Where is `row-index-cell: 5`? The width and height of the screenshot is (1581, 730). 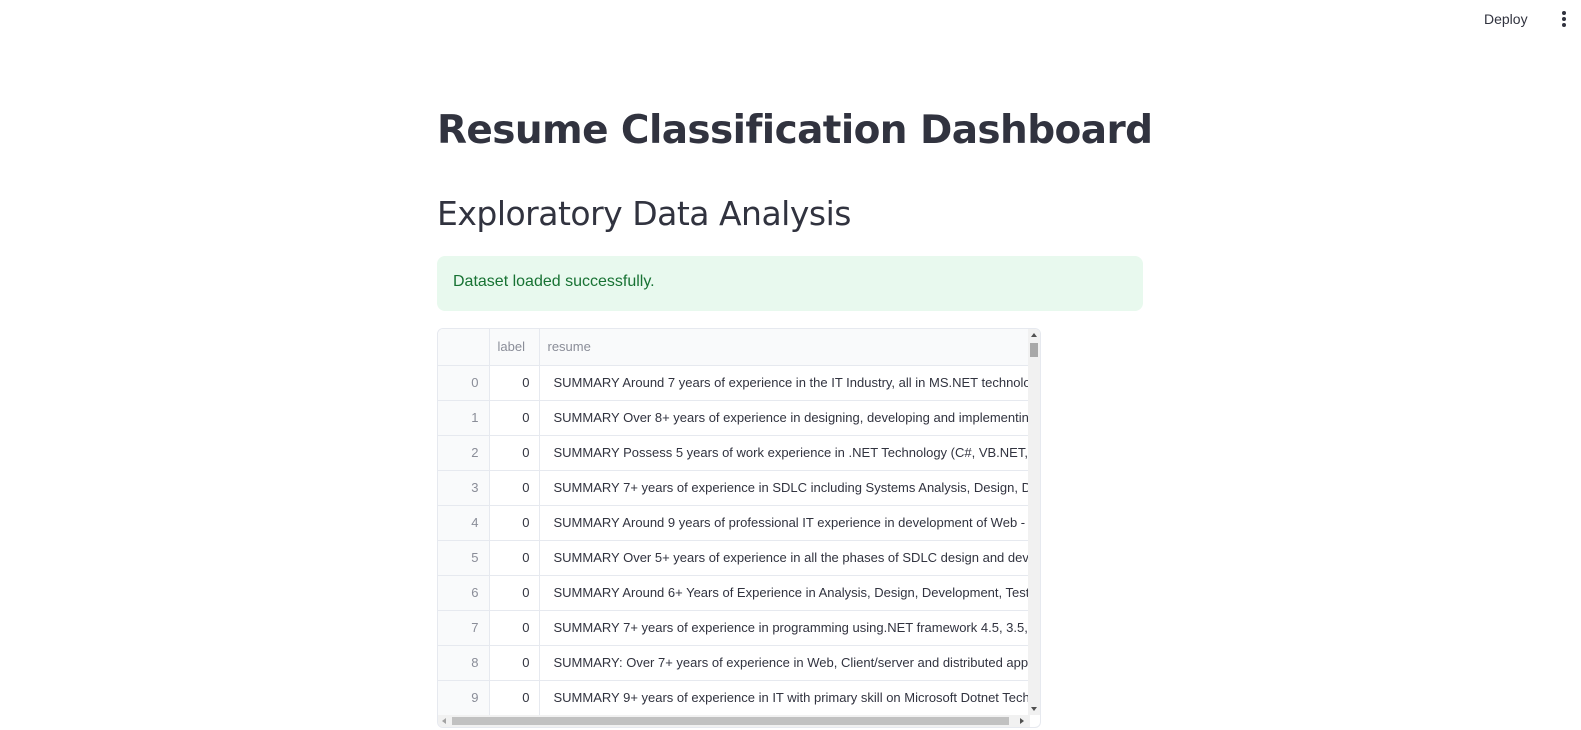
row-index-cell: 5 is located at coordinates (464, 558).